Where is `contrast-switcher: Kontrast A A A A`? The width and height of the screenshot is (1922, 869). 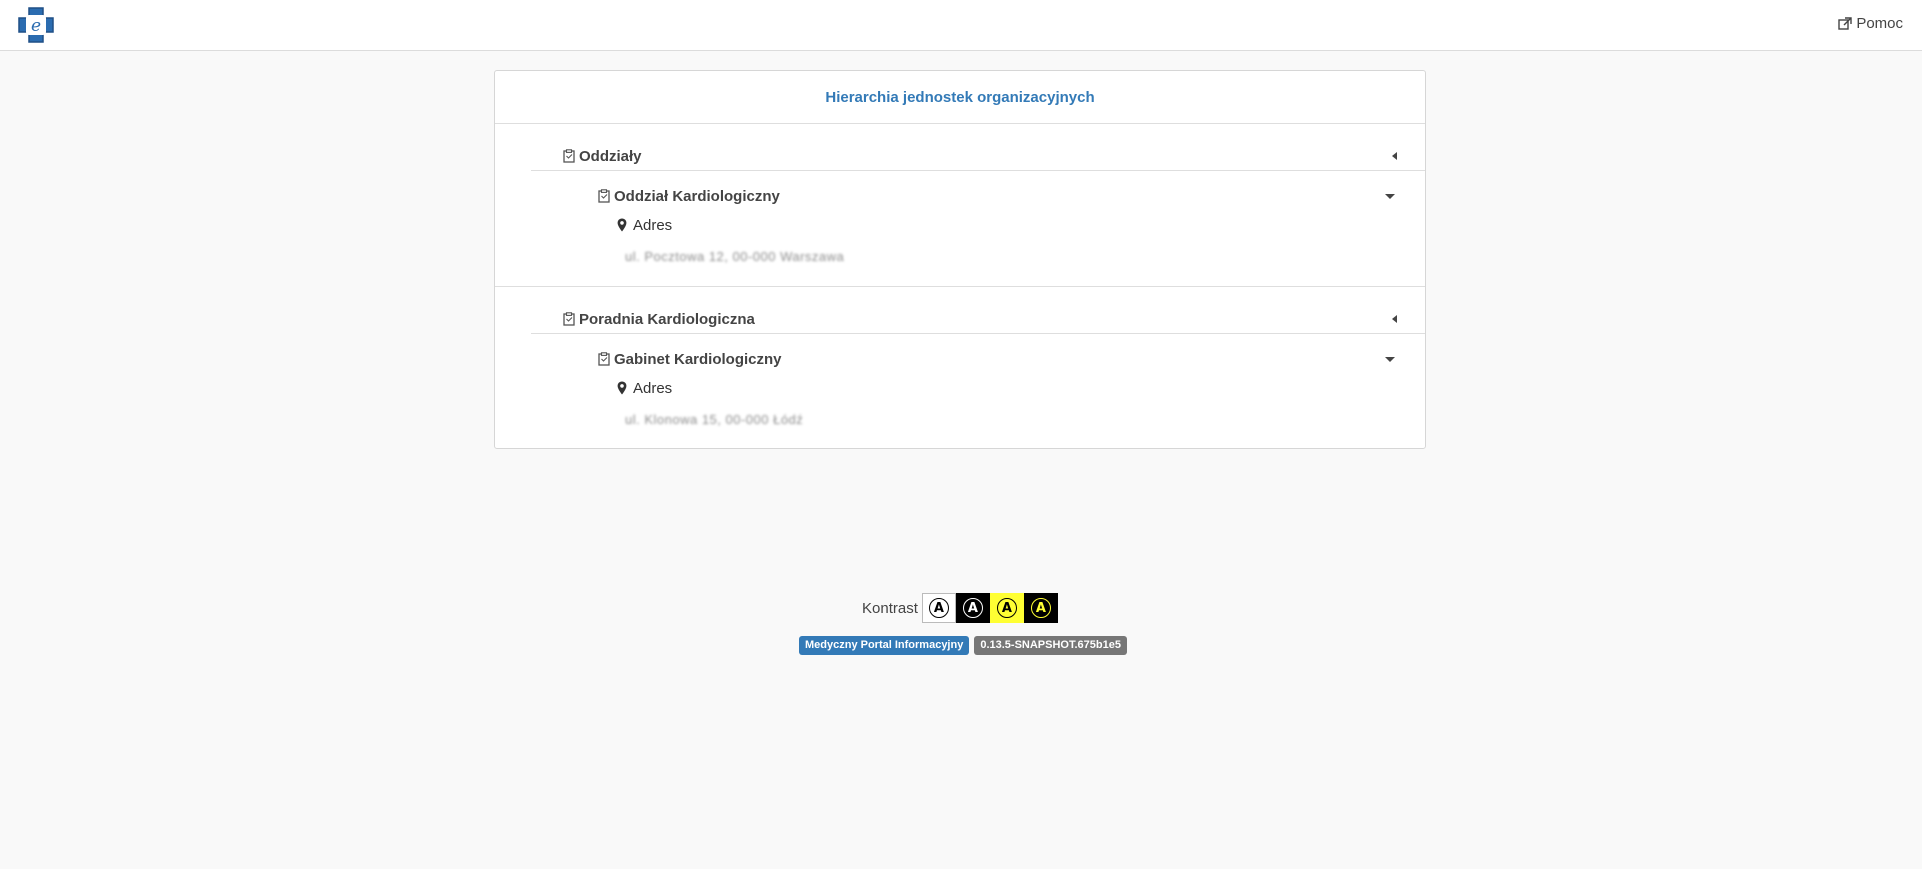
contrast-switcher: Kontrast A A A A is located at coordinates (960, 608).